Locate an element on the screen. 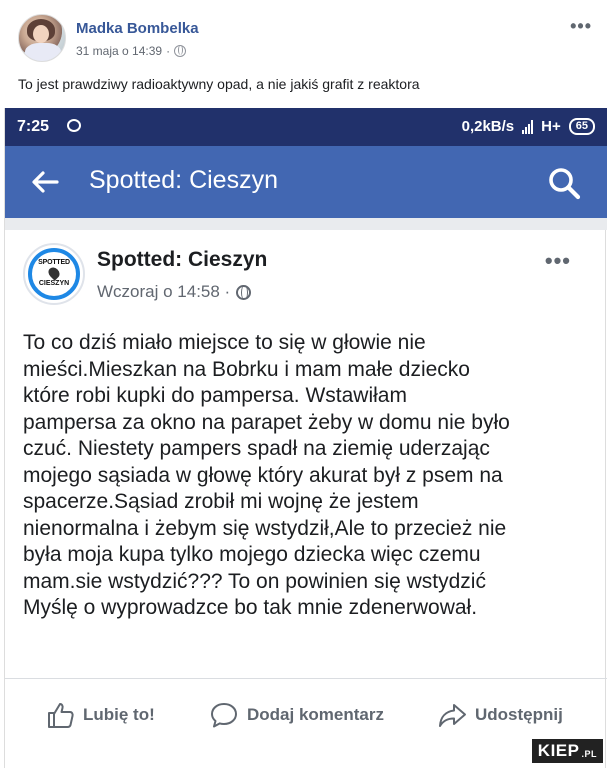 Image resolution: width=610 pixels, height=768 pixels. comment-button: Dodaj komentarz is located at coordinates (296, 715).